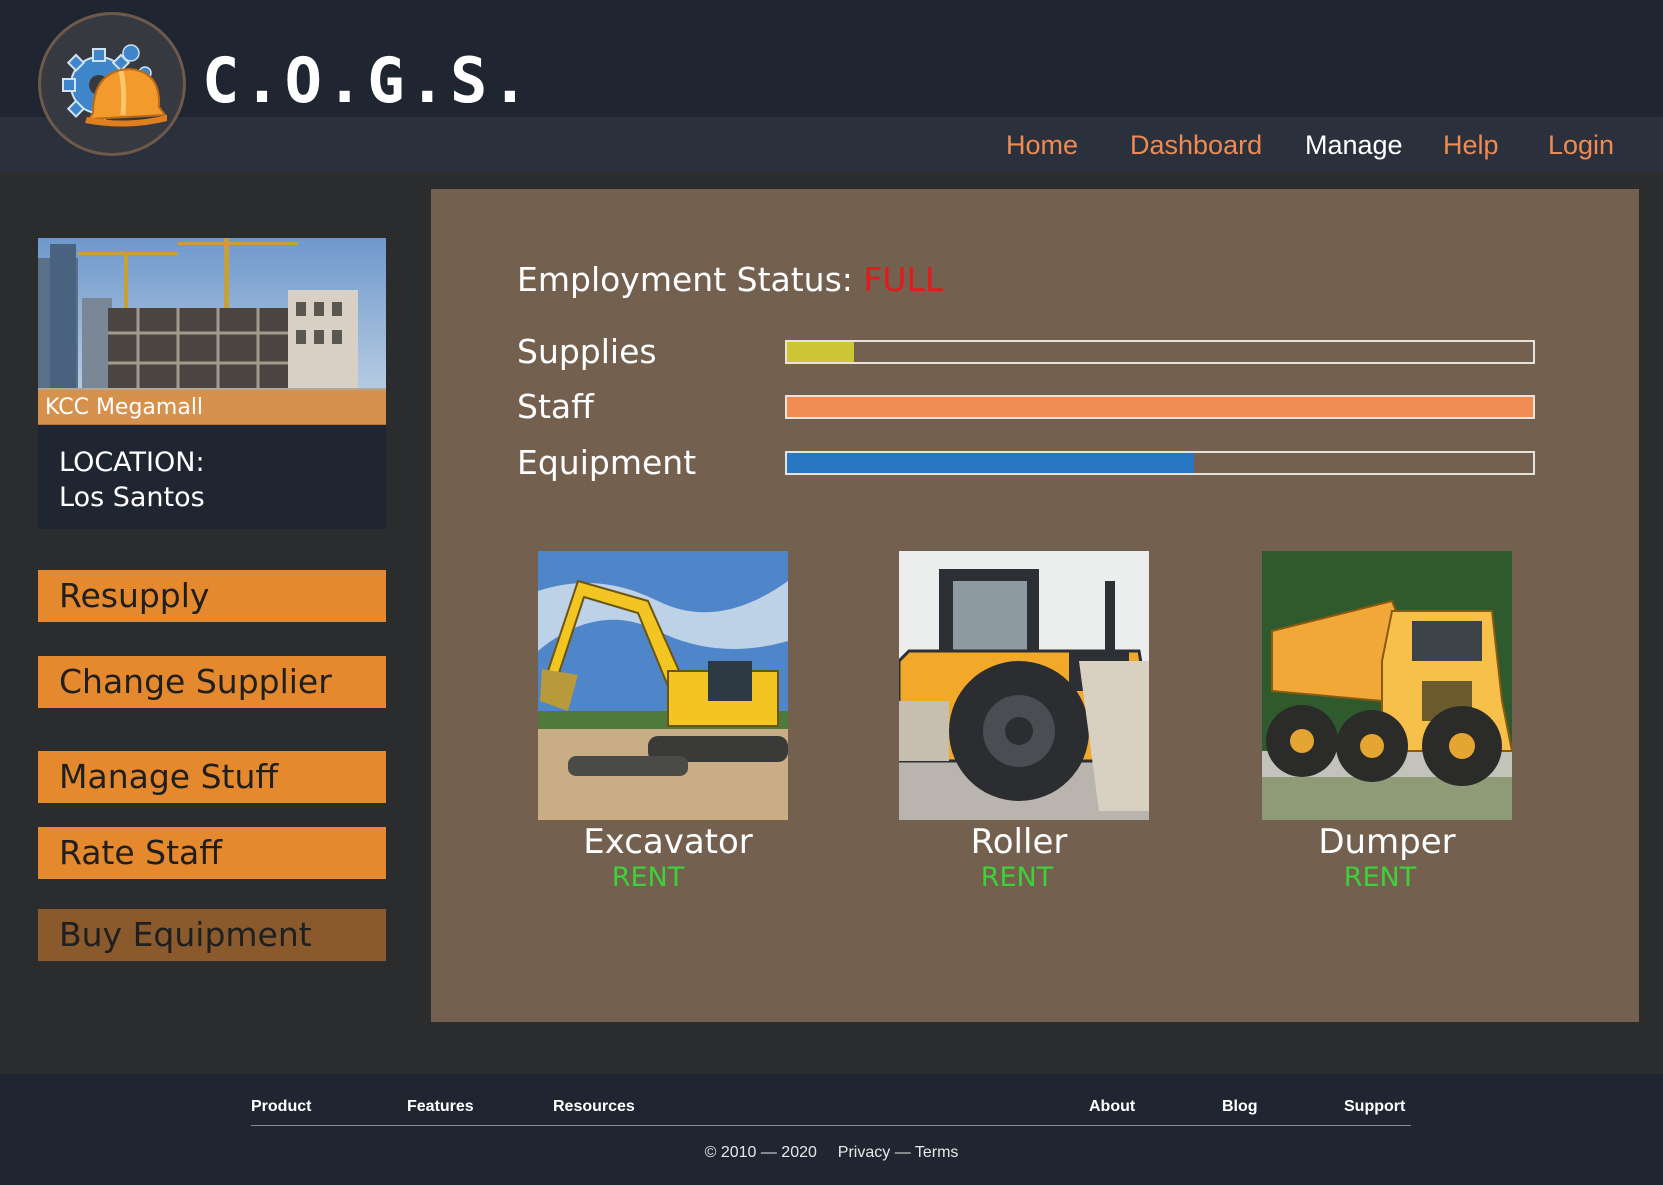 Image resolution: width=1663 pixels, height=1185 pixels. What do you see at coordinates (555, 406) in the screenshot?
I see `staff-label: Staff` at bounding box center [555, 406].